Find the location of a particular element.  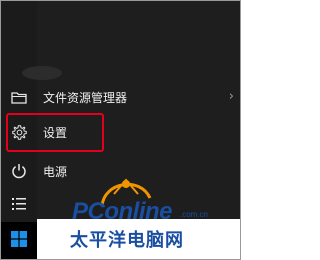

watermark-brand: PConline is located at coordinates (122, 211).